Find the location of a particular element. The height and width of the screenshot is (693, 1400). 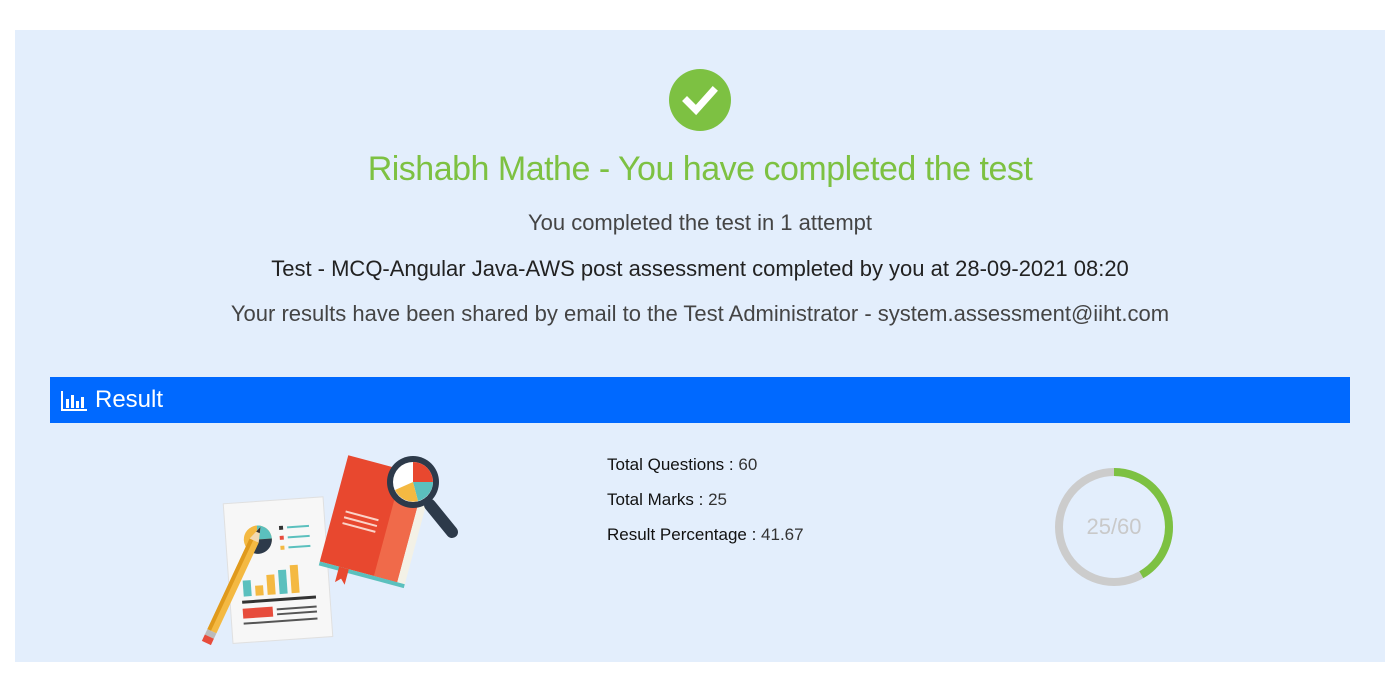

total-marks-row: Total Marks : 25 is located at coordinates (705, 507).